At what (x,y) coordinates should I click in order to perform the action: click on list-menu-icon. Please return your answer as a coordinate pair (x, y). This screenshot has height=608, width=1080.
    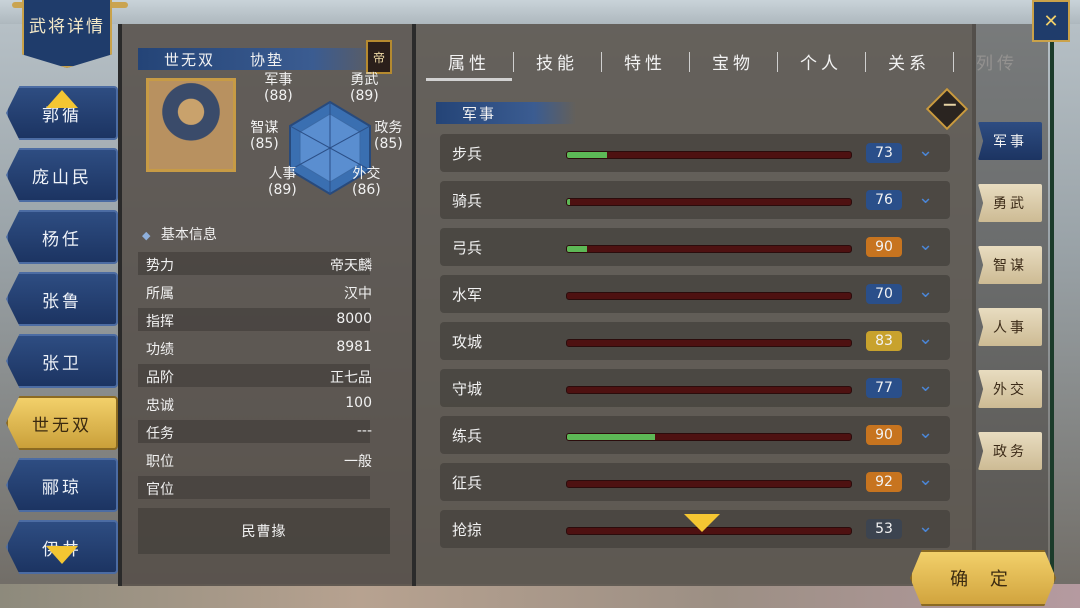
    Looking at the image, I should click on (947, 109).